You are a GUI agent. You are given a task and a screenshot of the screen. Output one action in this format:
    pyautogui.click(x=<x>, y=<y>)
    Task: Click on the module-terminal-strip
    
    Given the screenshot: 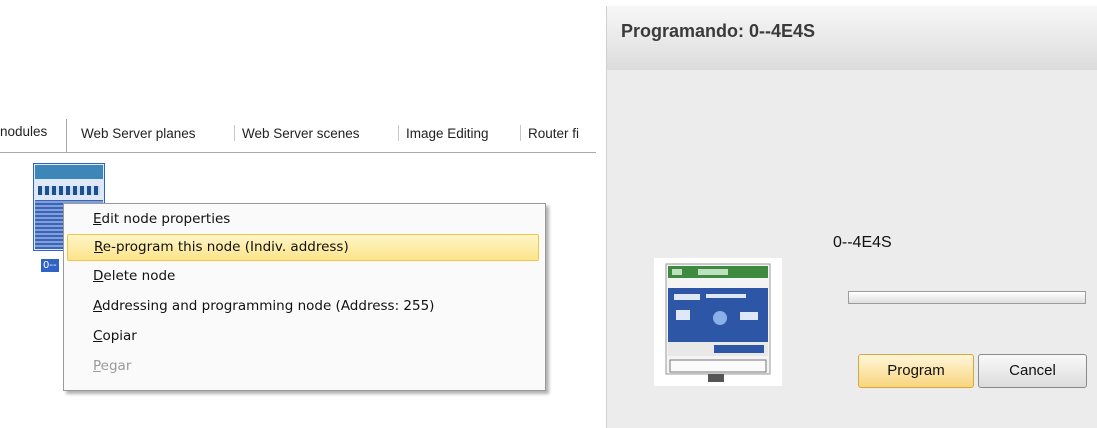 What is the action you would take?
    pyautogui.click(x=69, y=190)
    